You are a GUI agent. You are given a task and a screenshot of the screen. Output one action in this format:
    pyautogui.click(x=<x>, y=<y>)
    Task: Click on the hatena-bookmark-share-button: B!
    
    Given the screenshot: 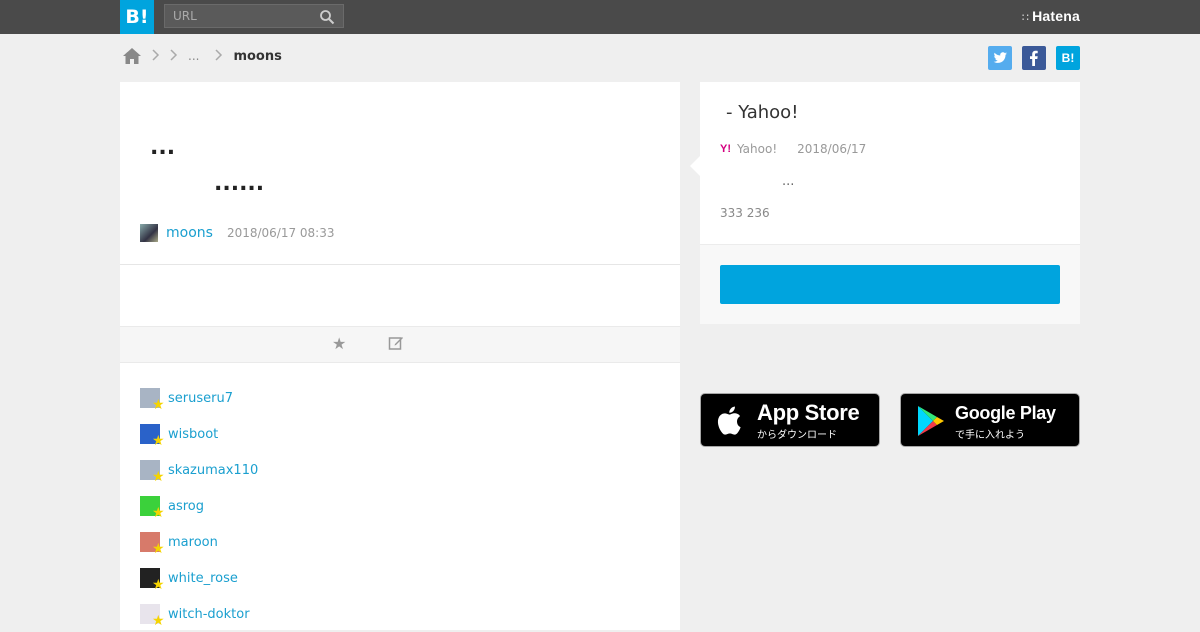 What is the action you would take?
    pyautogui.click(x=1068, y=58)
    